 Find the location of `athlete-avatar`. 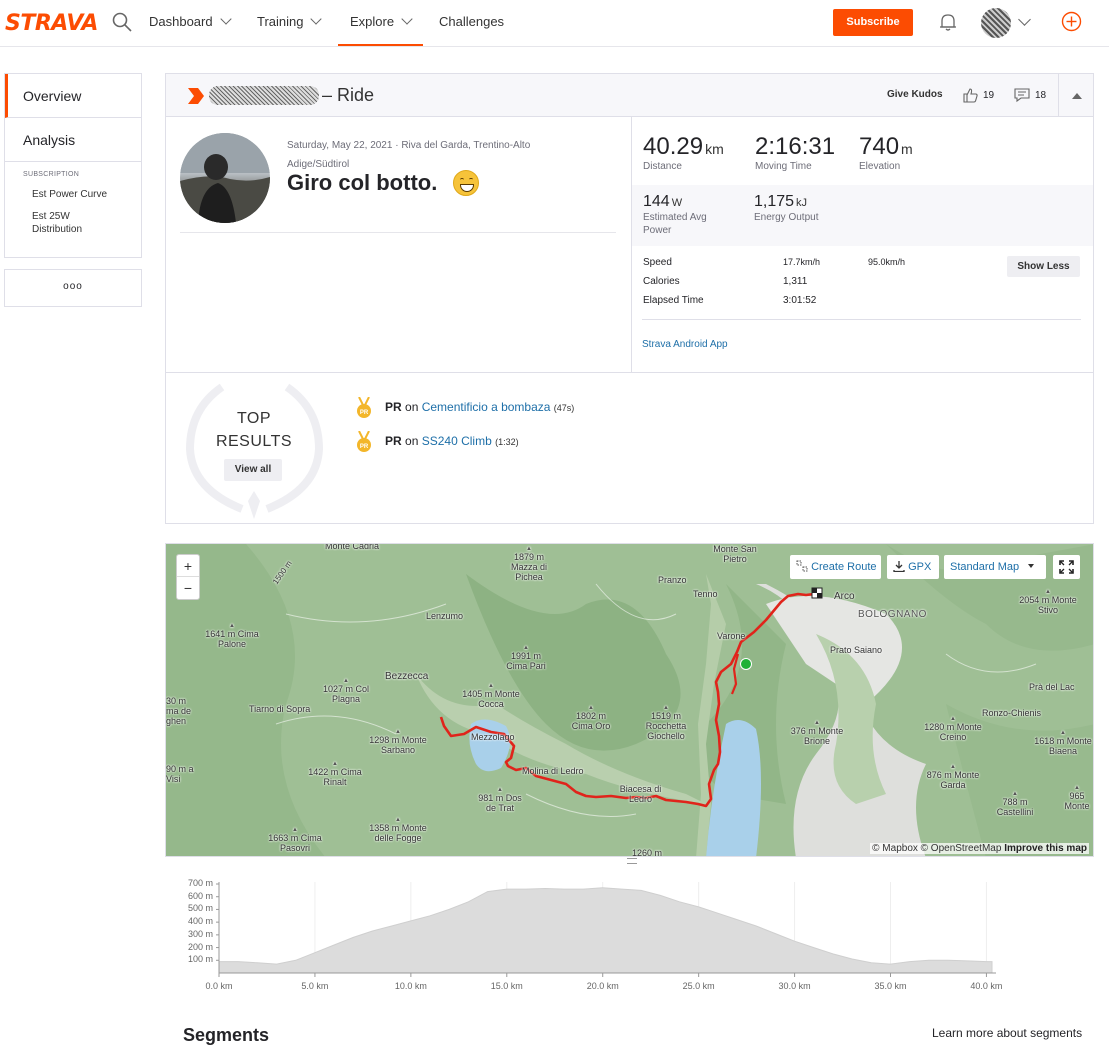

athlete-avatar is located at coordinates (225, 178).